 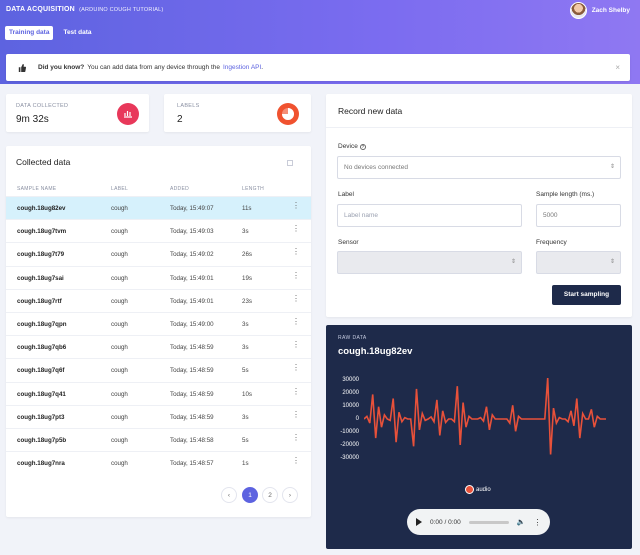 I want to click on legend-swatch, so click(x=469, y=489).